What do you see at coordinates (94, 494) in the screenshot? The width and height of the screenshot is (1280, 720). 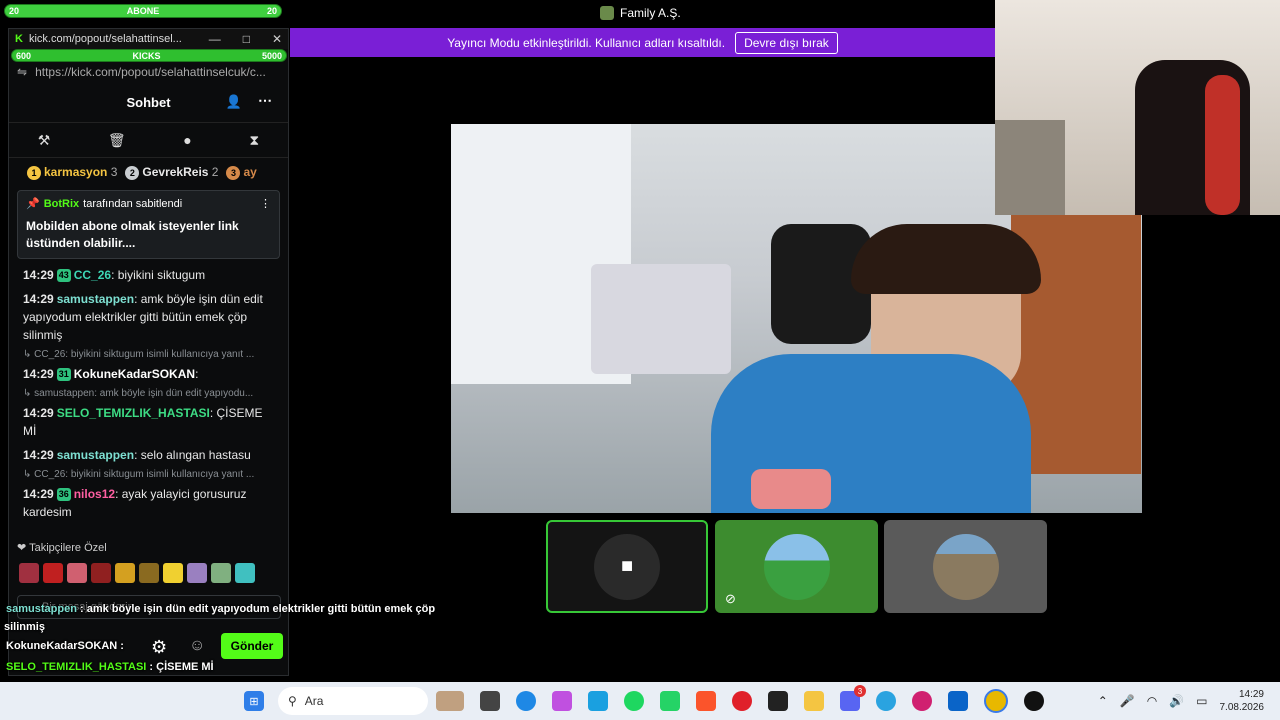 I see `message-username: nilos12` at bounding box center [94, 494].